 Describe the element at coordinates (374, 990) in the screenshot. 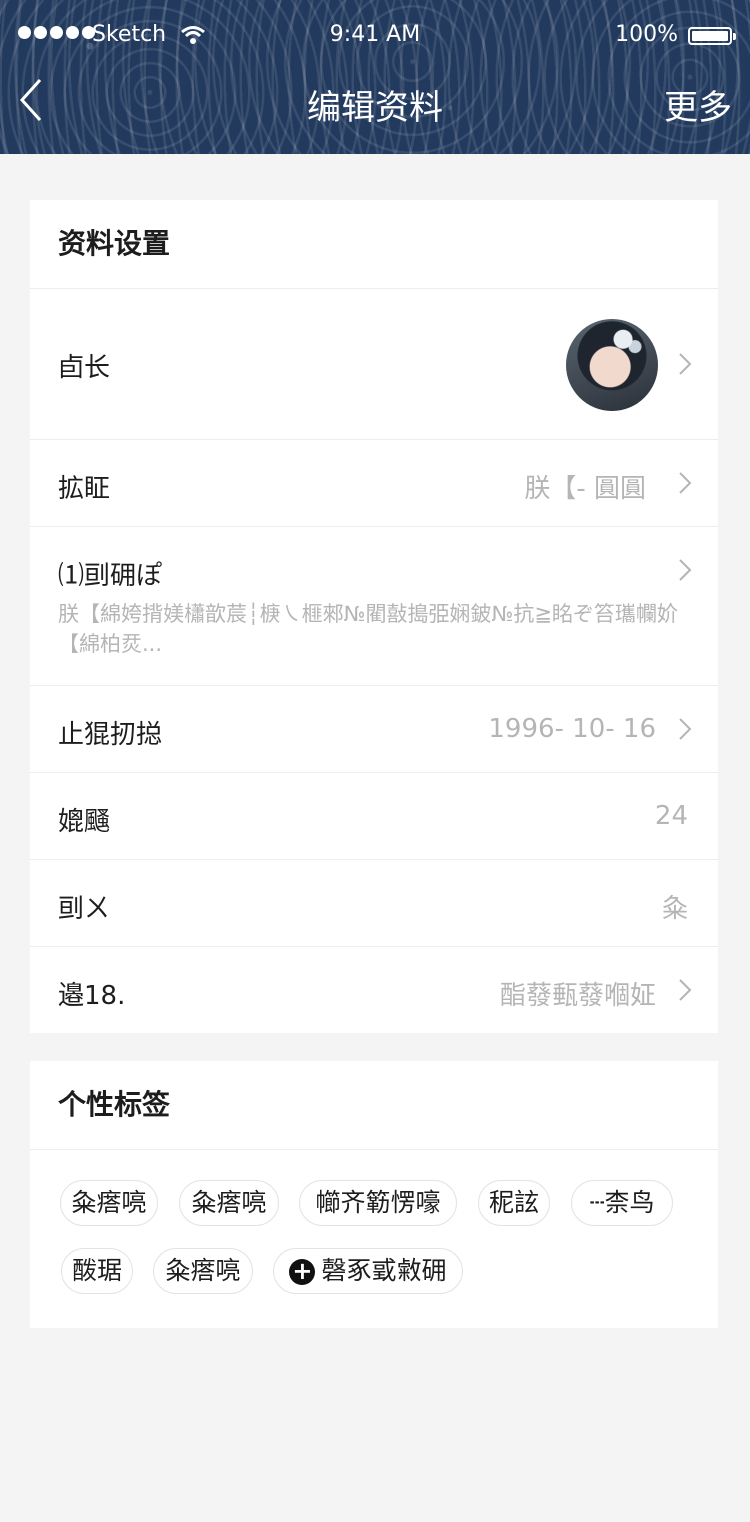

I see `location-row: 邉18. 酯蕟甀蕟嗰姃` at that location.